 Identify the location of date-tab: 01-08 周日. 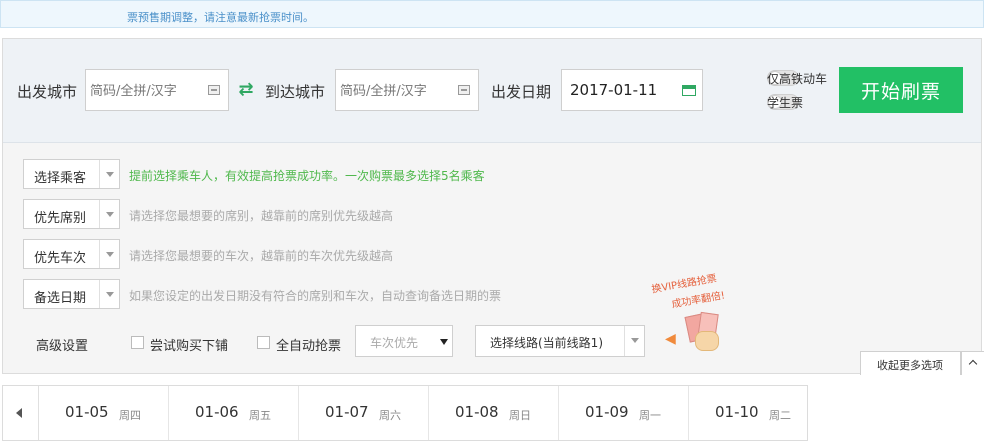
(494, 413).